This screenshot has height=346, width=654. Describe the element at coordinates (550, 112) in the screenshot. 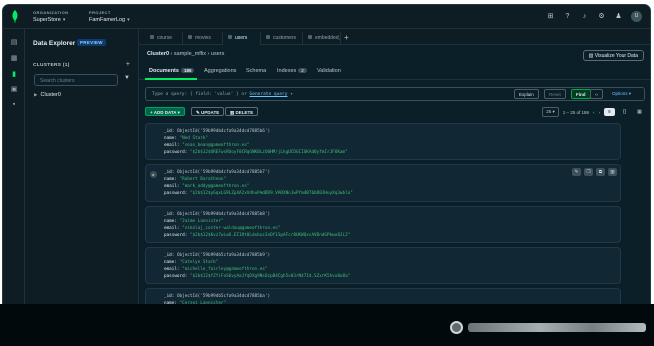

I see `page-size-select: 25 ▾` at that location.